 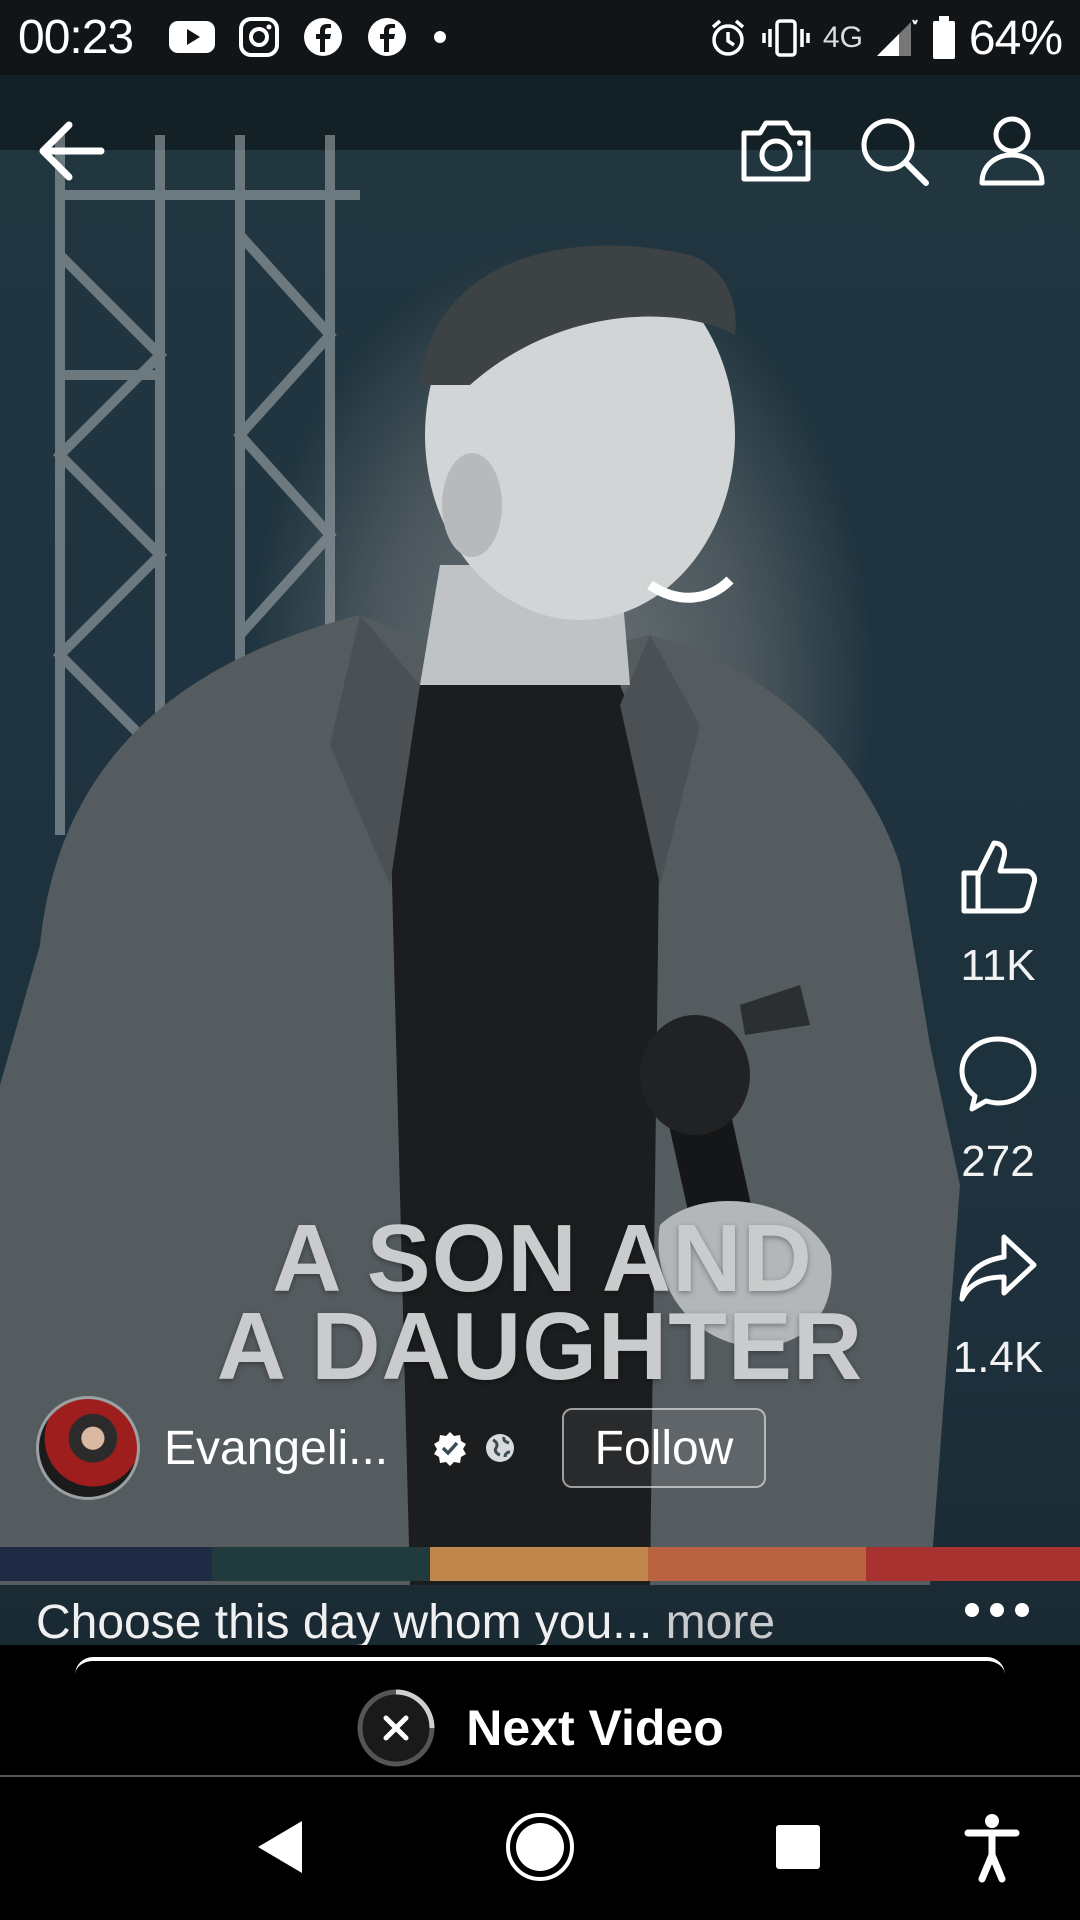 I want to click on more-options-icon, so click(x=997, y=1610).